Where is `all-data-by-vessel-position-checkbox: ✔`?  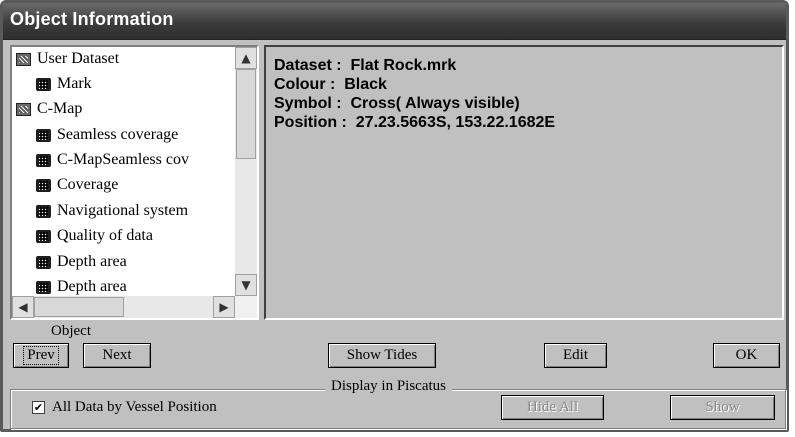
all-data-by-vessel-position-checkbox: ✔ is located at coordinates (38, 407).